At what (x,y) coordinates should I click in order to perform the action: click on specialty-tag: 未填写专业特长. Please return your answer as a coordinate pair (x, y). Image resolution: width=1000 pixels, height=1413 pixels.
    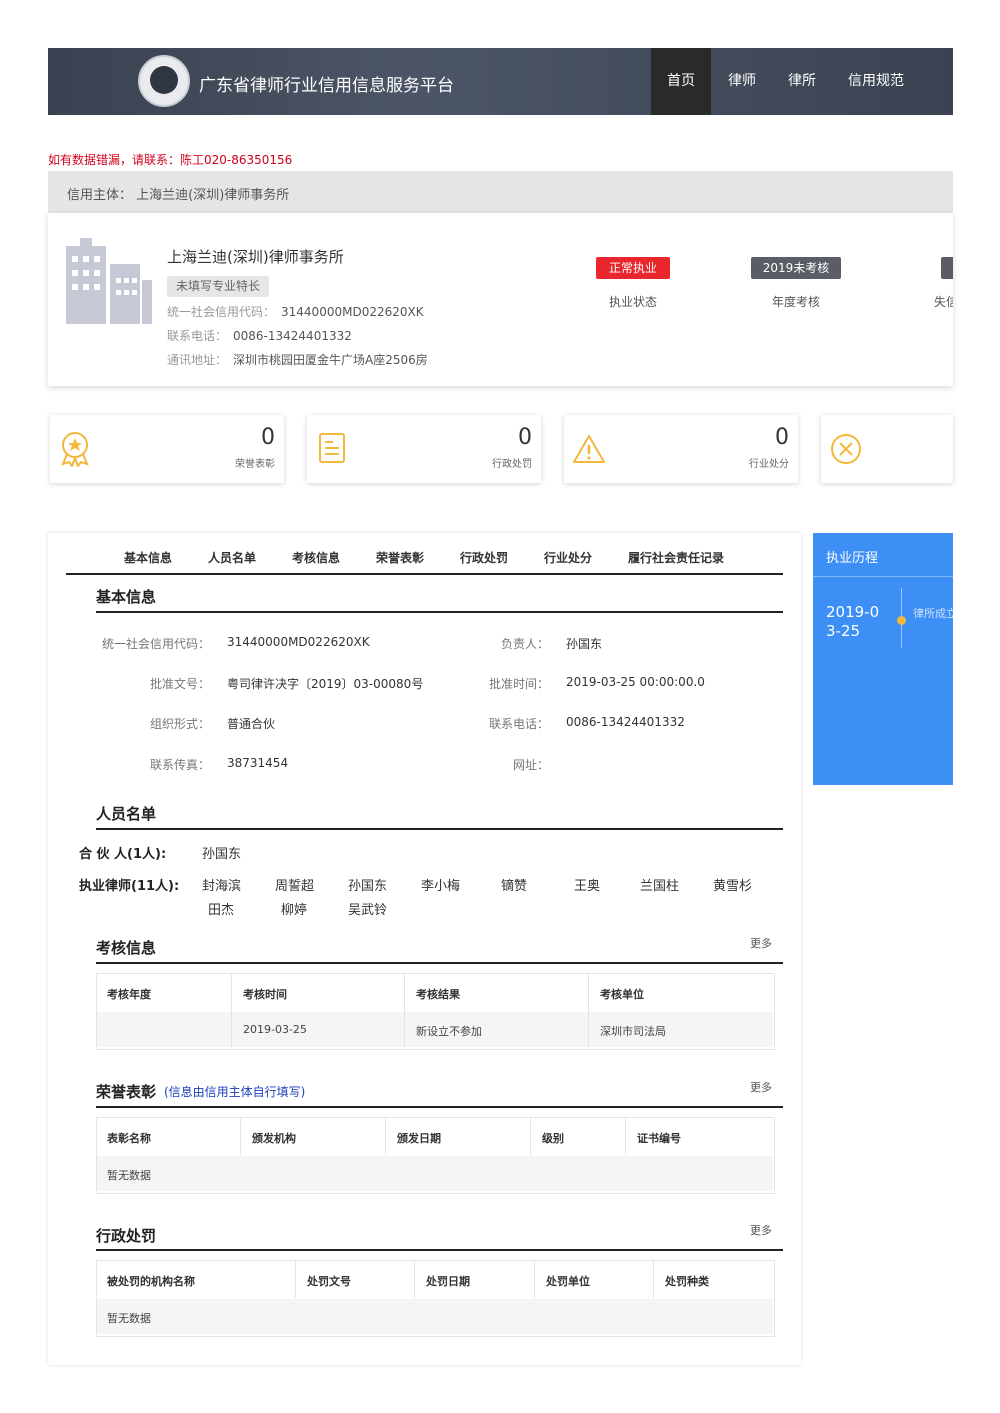
    Looking at the image, I should click on (218, 286).